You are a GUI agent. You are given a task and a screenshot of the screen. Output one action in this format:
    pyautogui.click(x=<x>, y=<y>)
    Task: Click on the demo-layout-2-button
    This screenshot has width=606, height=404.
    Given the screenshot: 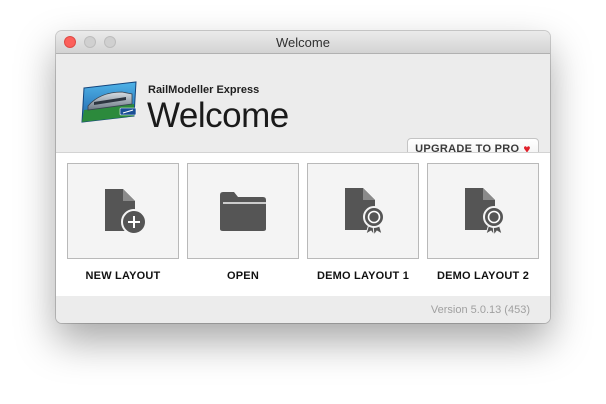 What is the action you would take?
    pyautogui.click(x=483, y=211)
    